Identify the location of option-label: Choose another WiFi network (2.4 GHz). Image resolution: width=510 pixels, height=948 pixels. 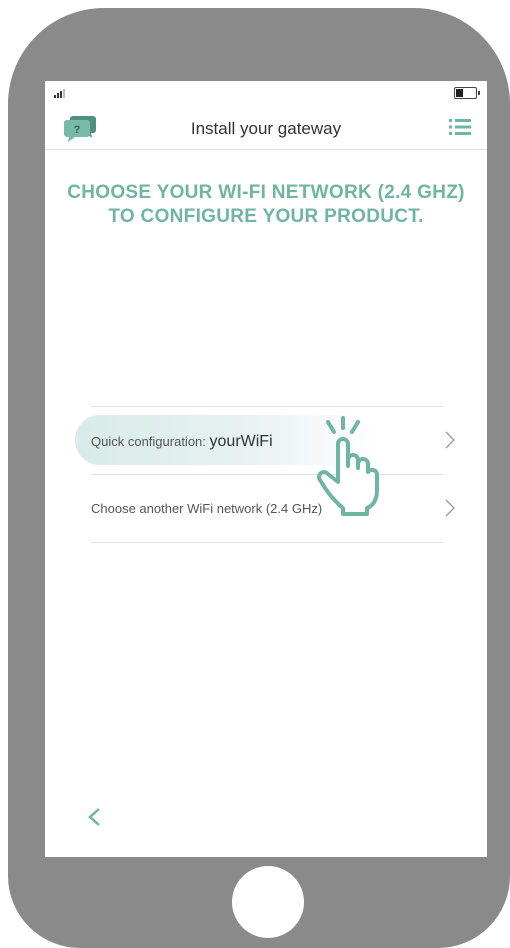
(207, 508).